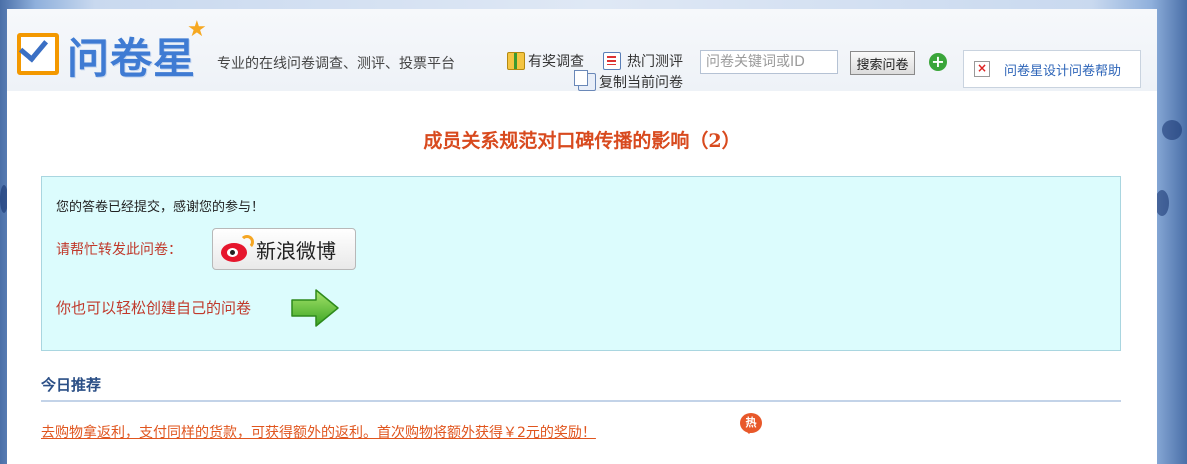 The width and height of the screenshot is (1187, 464). I want to click on close-icon: ×, so click(982, 69).